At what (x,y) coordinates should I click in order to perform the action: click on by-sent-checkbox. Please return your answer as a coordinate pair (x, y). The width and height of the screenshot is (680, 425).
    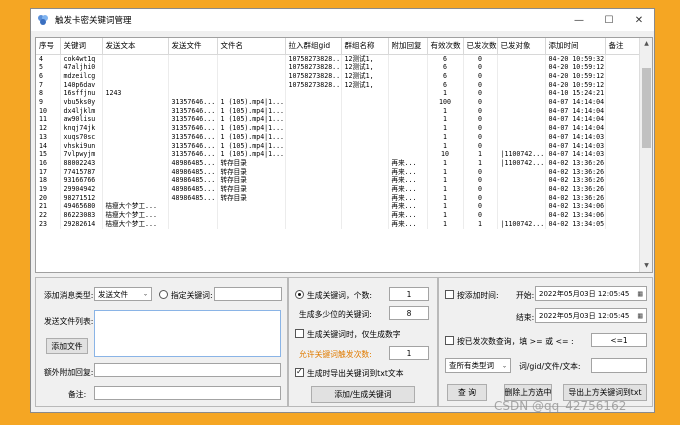
    Looking at the image, I should click on (449, 340).